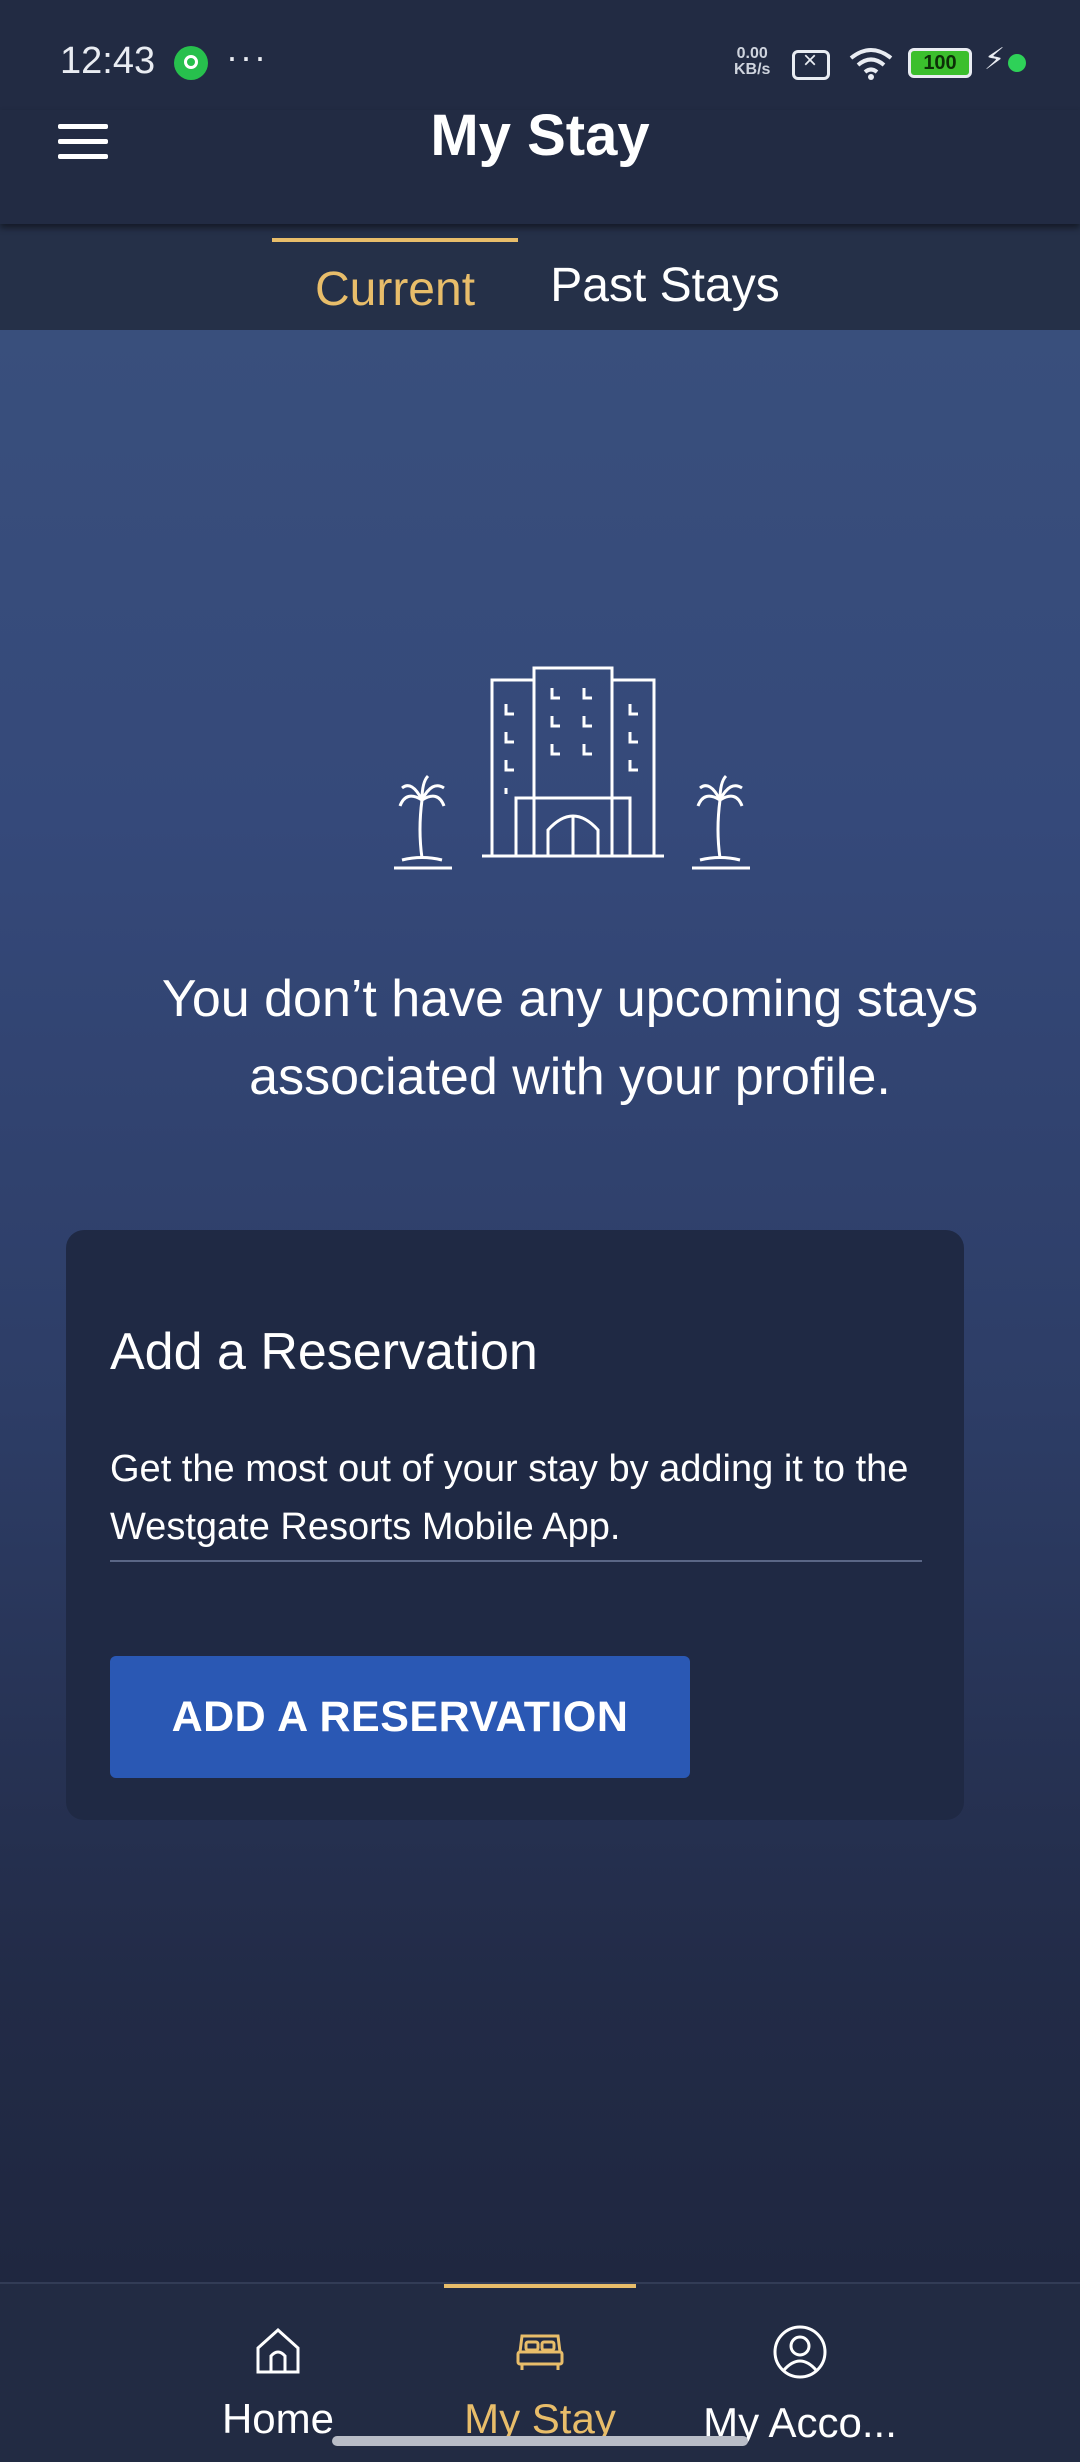 The image size is (1080, 2462). I want to click on active-tab-indicator, so click(540, 2286).